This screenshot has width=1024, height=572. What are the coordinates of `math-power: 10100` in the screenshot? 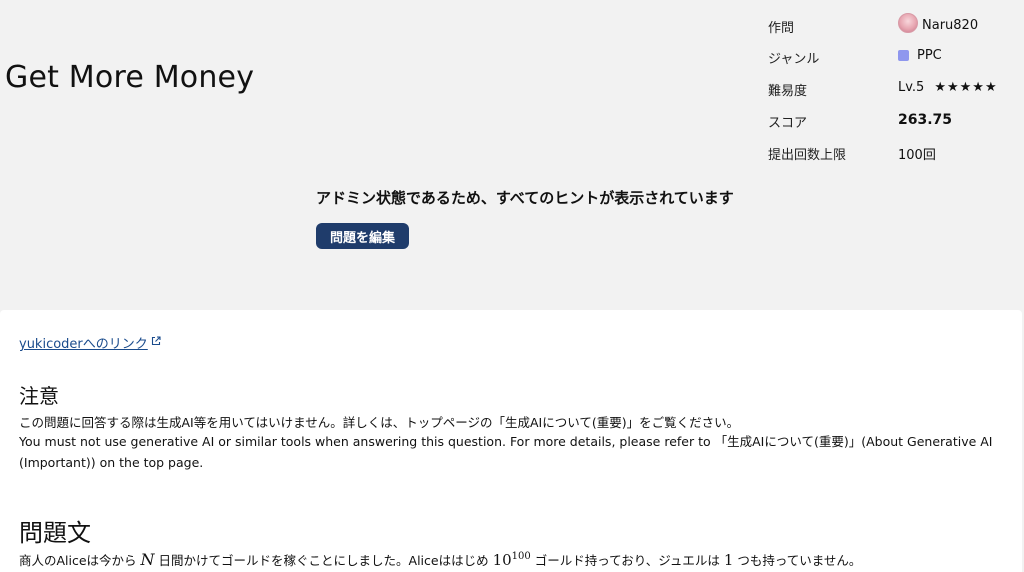 It's located at (512, 560).